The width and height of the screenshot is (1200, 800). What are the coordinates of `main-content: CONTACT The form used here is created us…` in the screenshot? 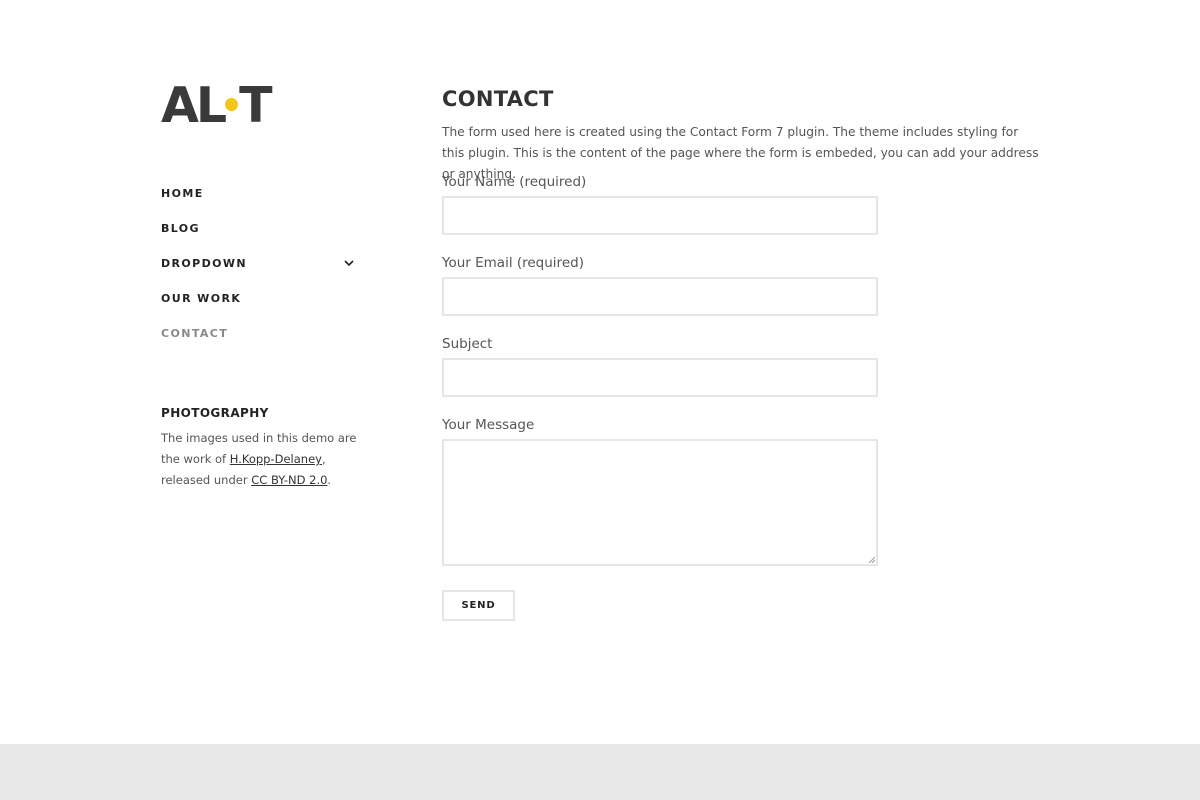 It's located at (742, 135).